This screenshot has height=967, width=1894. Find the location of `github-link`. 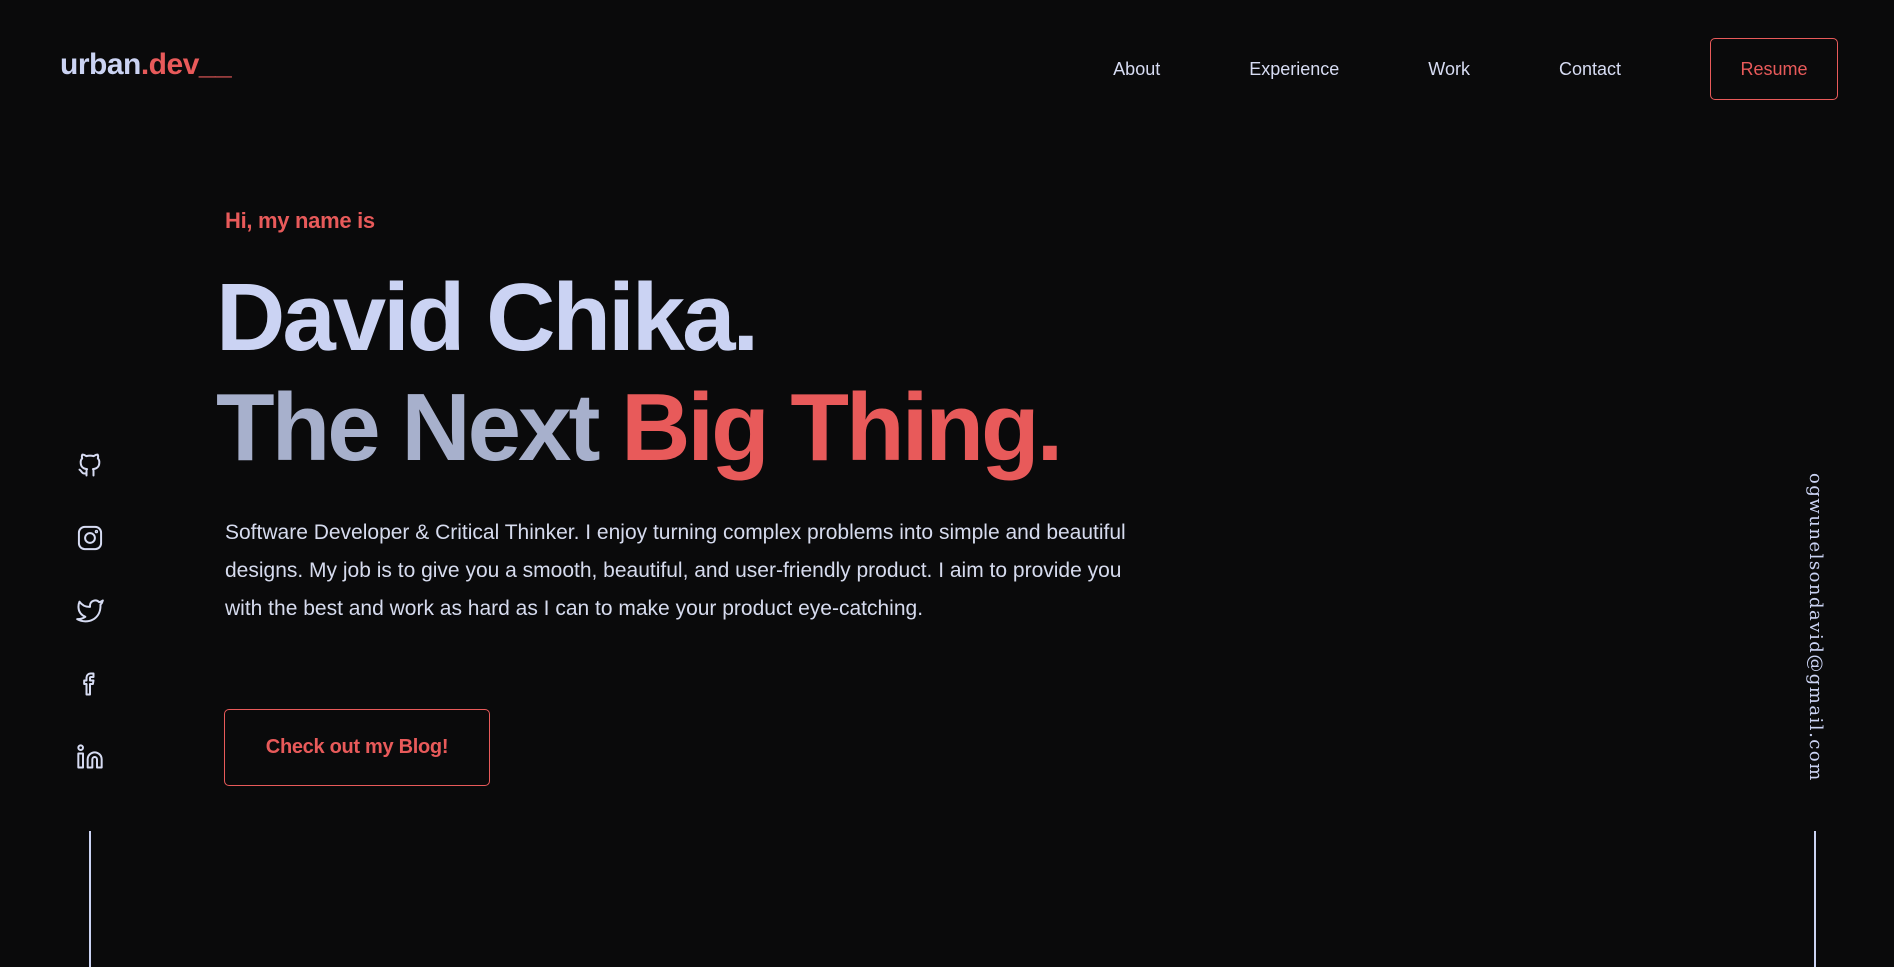

github-link is located at coordinates (90, 467).